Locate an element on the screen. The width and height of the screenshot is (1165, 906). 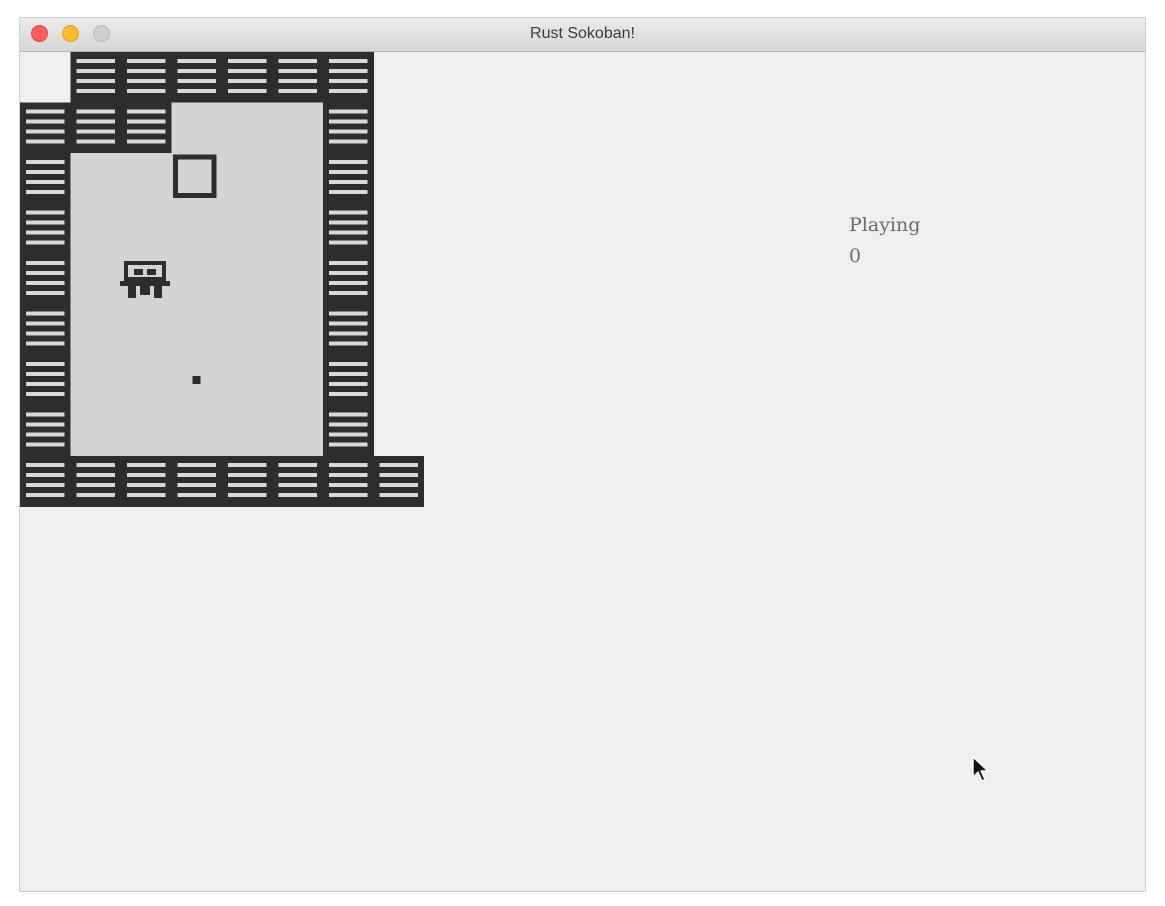
mouse-cursor-icon is located at coordinates (980, 769).